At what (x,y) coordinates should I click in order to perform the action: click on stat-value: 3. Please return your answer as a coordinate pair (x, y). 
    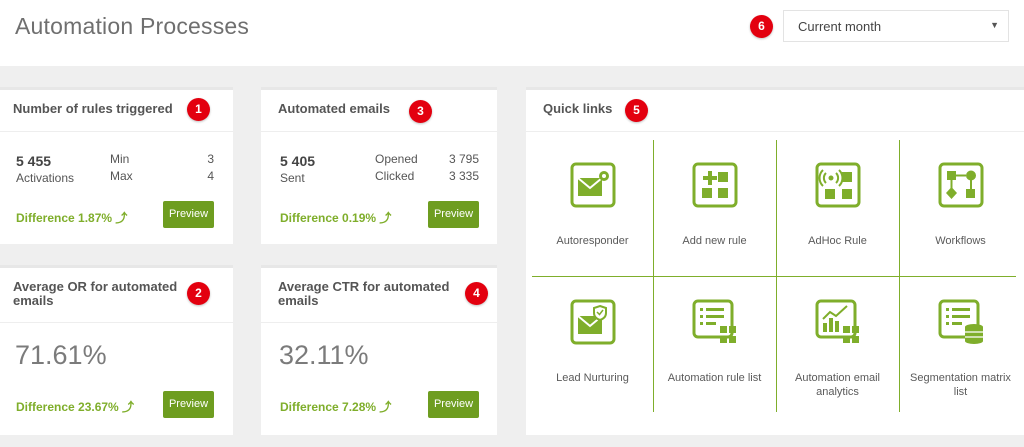
    Looking at the image, I should click on (210, 159).